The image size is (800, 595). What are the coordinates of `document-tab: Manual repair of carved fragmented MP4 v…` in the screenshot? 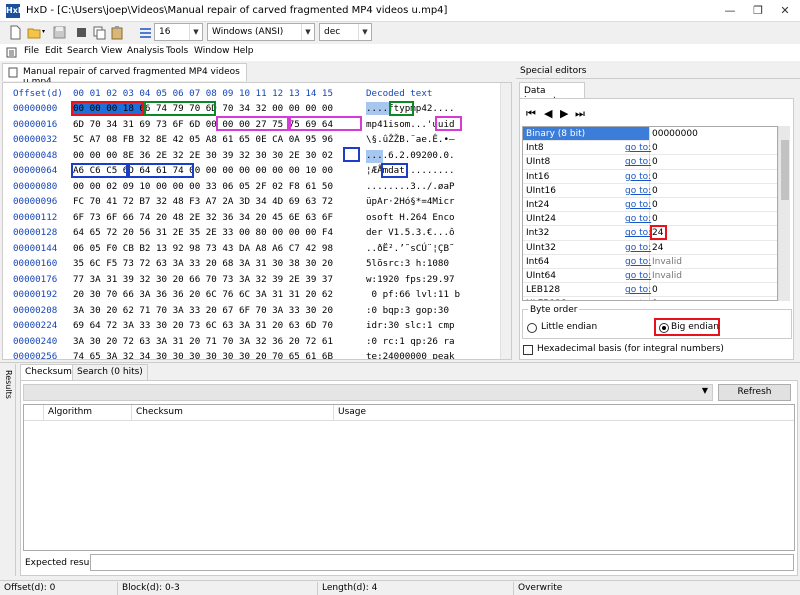 It's located at (124, 75).